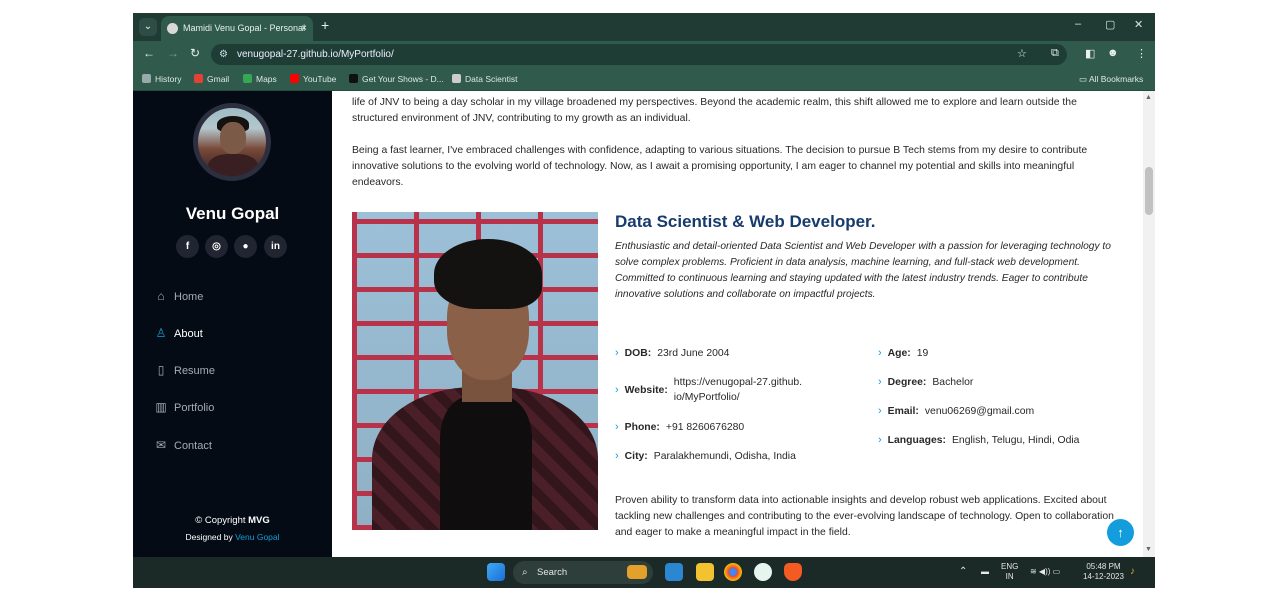  What do you see at coordinates (525, 572) in the screenshot?
I see `search-icon: ⌕` at bounding box center [525, 572].